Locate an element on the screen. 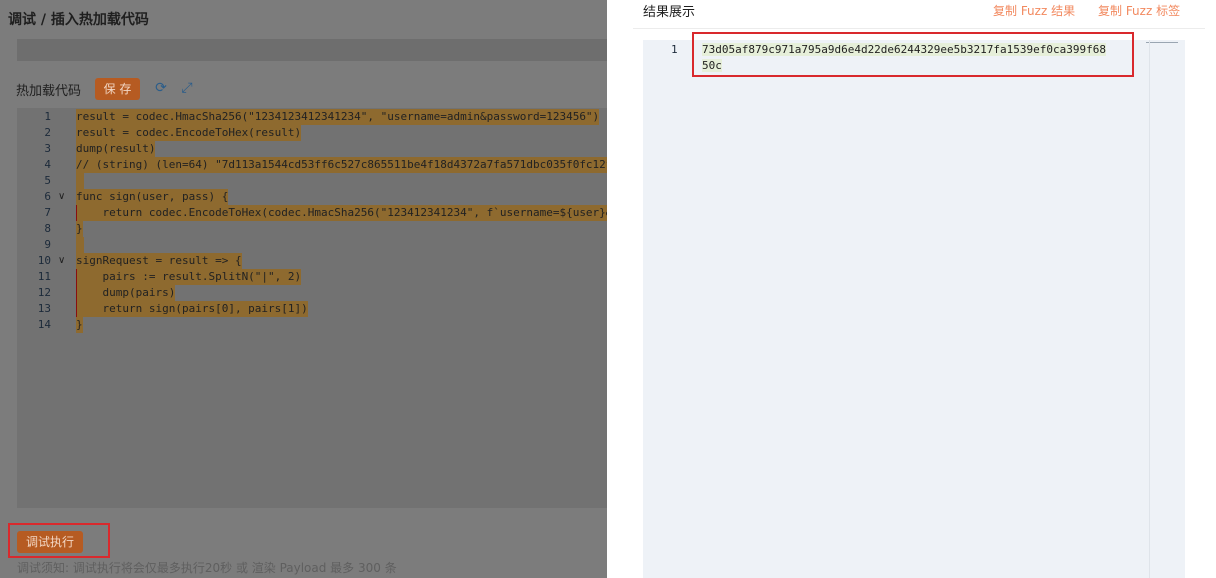 The width and height of the screenshot is (1216, 578). code-line: pairs := result.SplitN("|", 2) is located at coordinates (189, 277).